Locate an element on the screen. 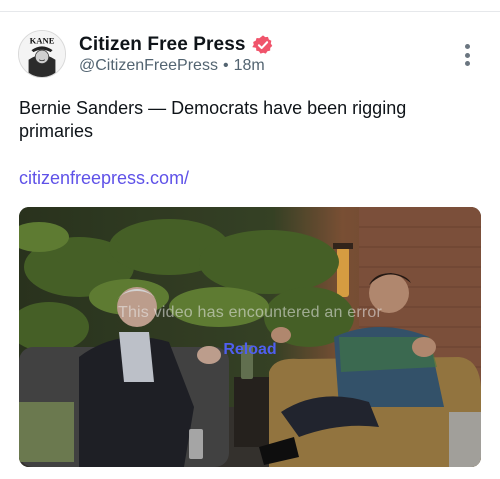  avatar-logo-text: KANE is located at coordinates (42, 40).